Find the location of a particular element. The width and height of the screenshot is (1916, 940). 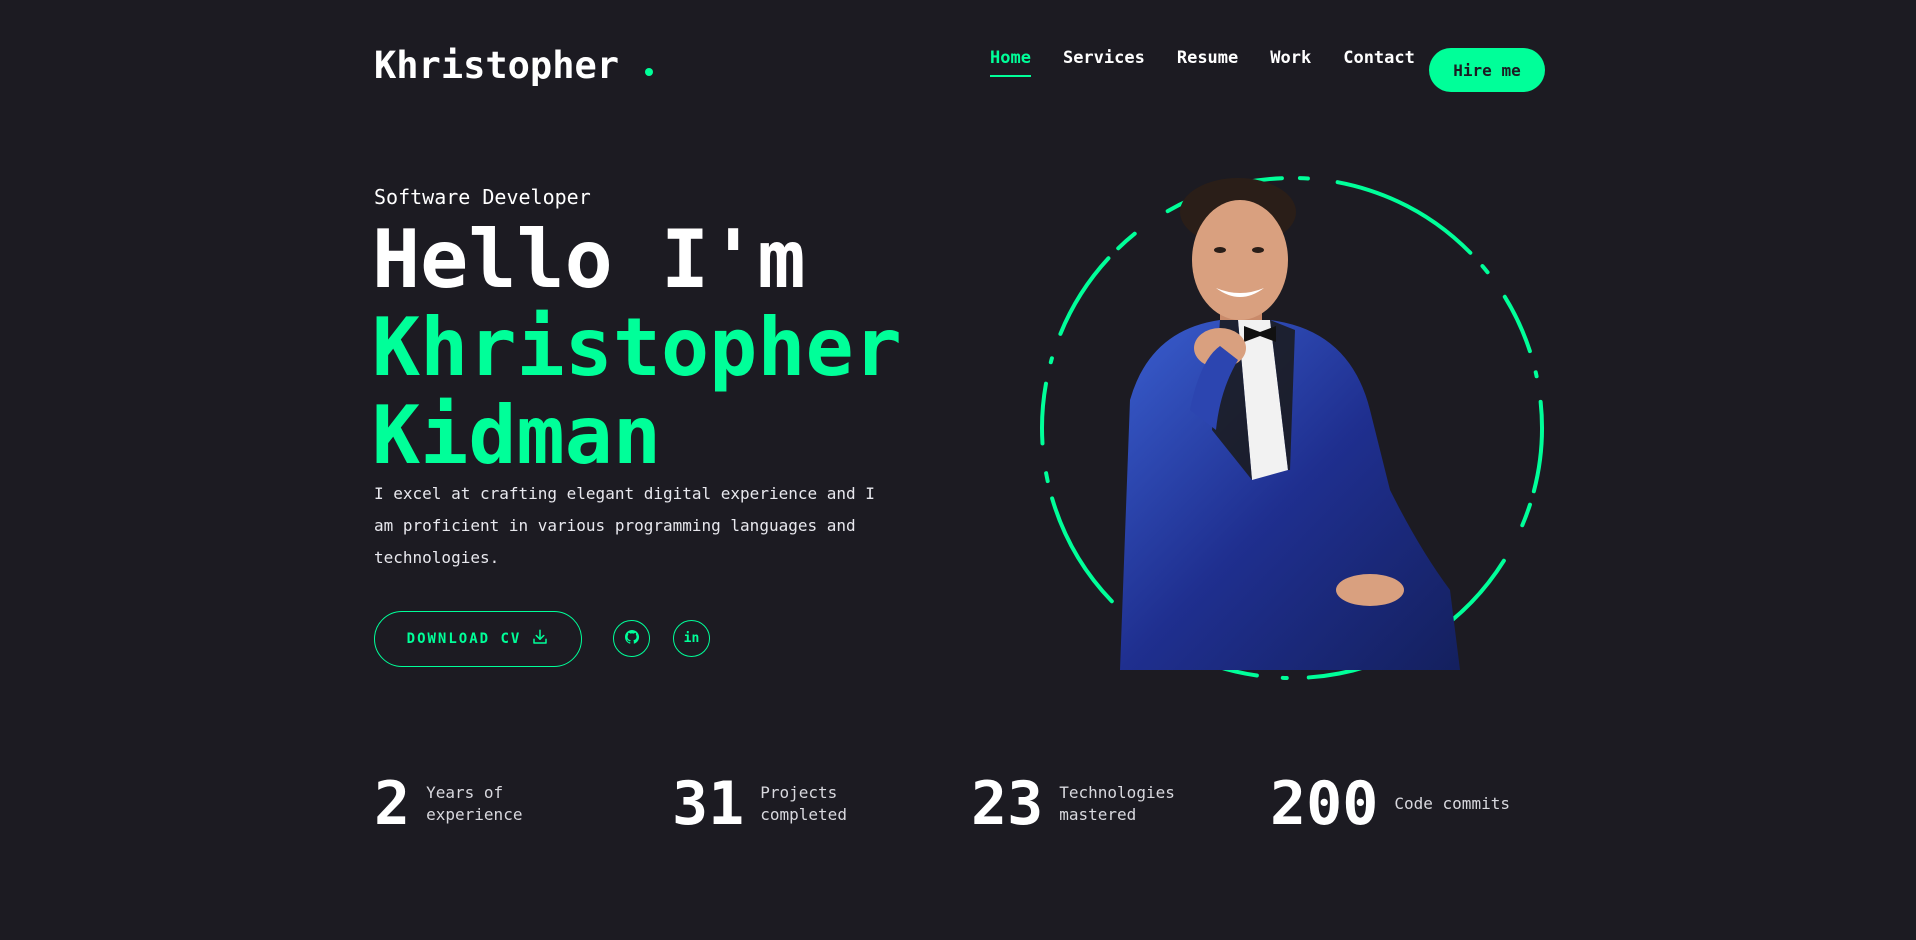

hero-title: Hello I'm Khristopher Kidman is located at coordinates (637, 348).